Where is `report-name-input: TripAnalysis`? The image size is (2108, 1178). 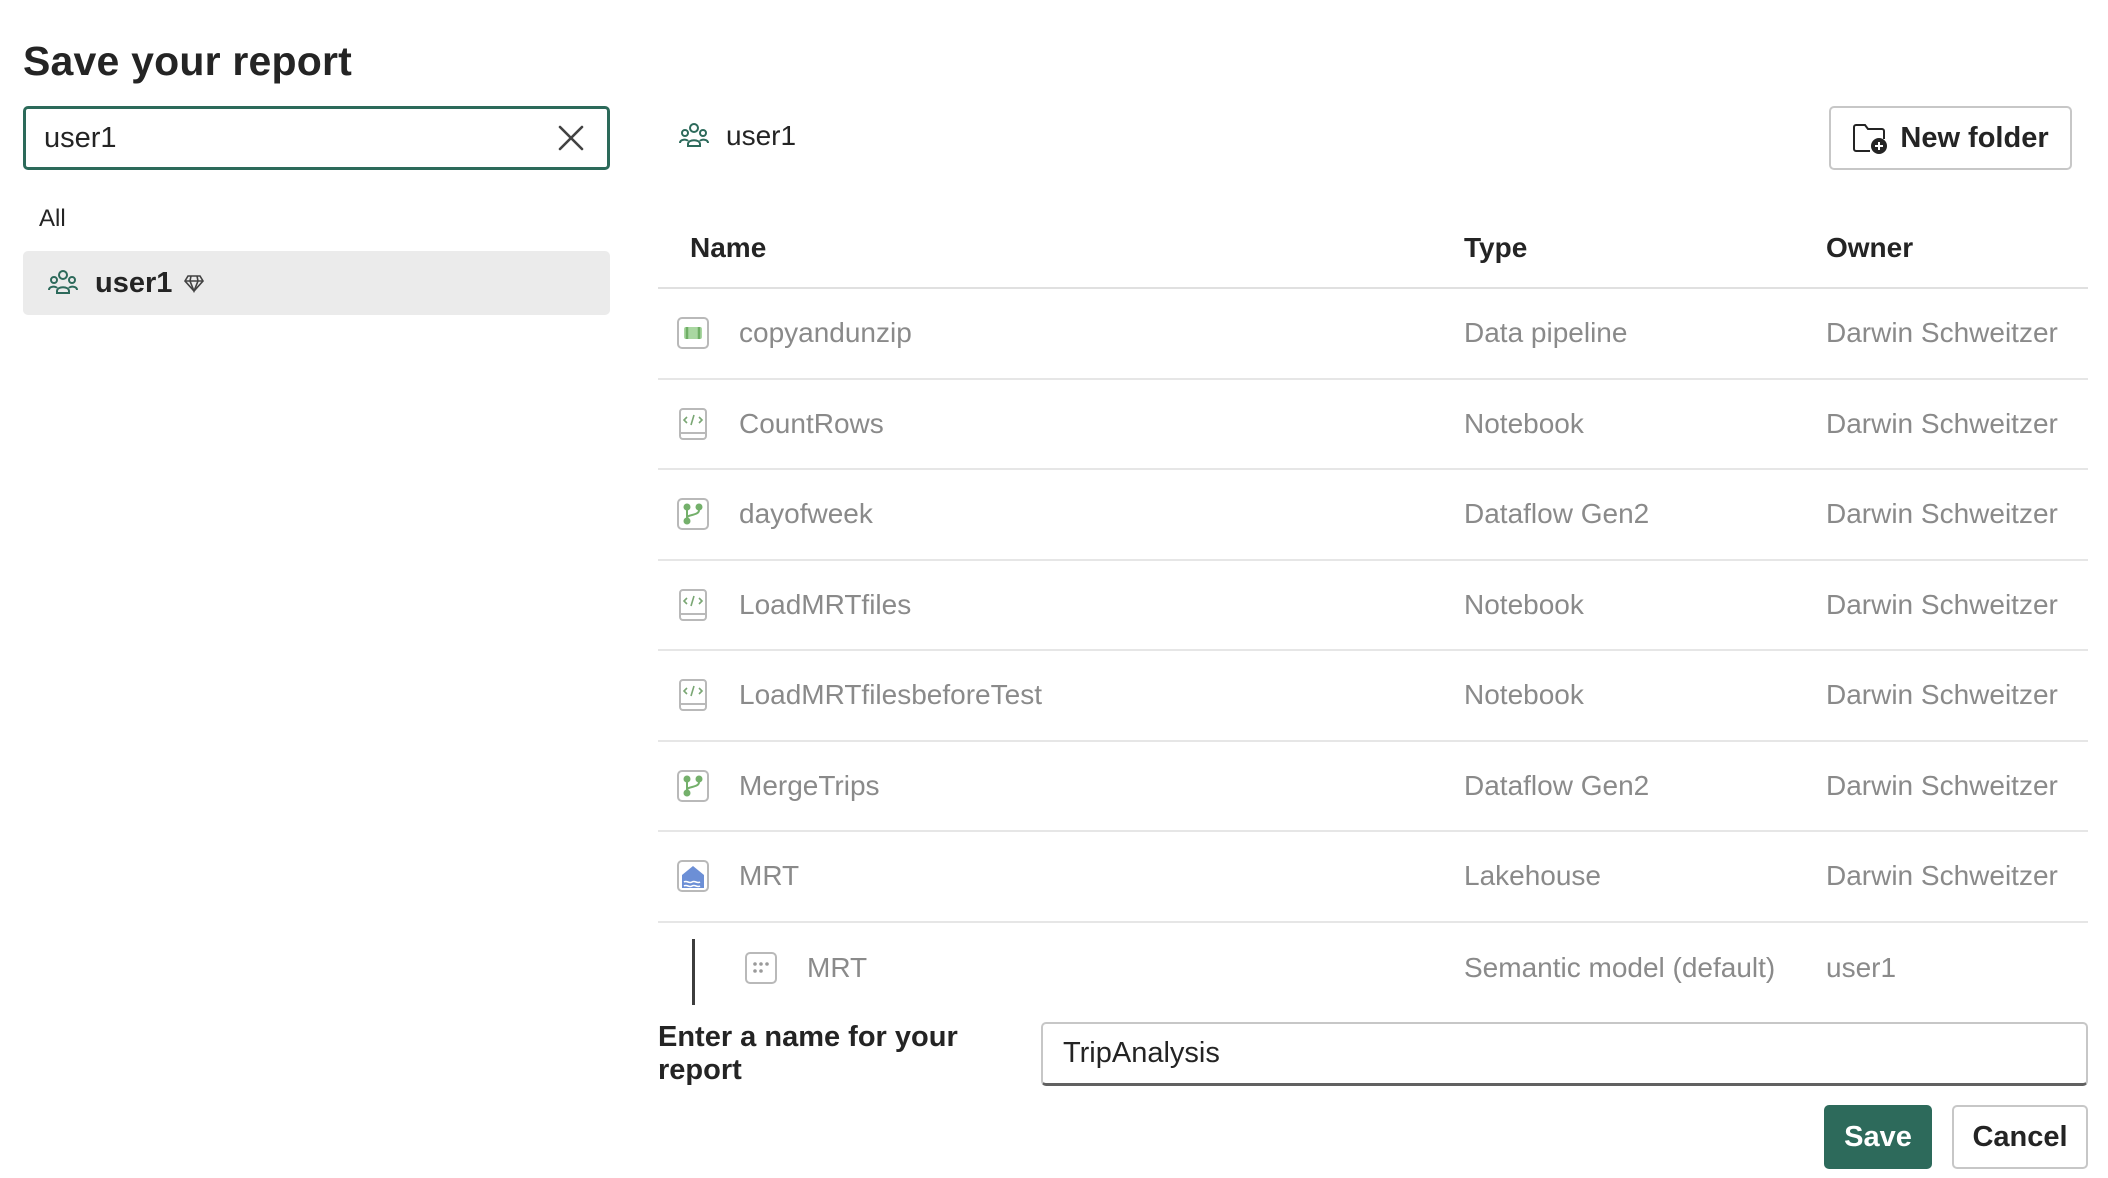 report-name-input: TripAnalysis is located at coordinates (1564, 1054).